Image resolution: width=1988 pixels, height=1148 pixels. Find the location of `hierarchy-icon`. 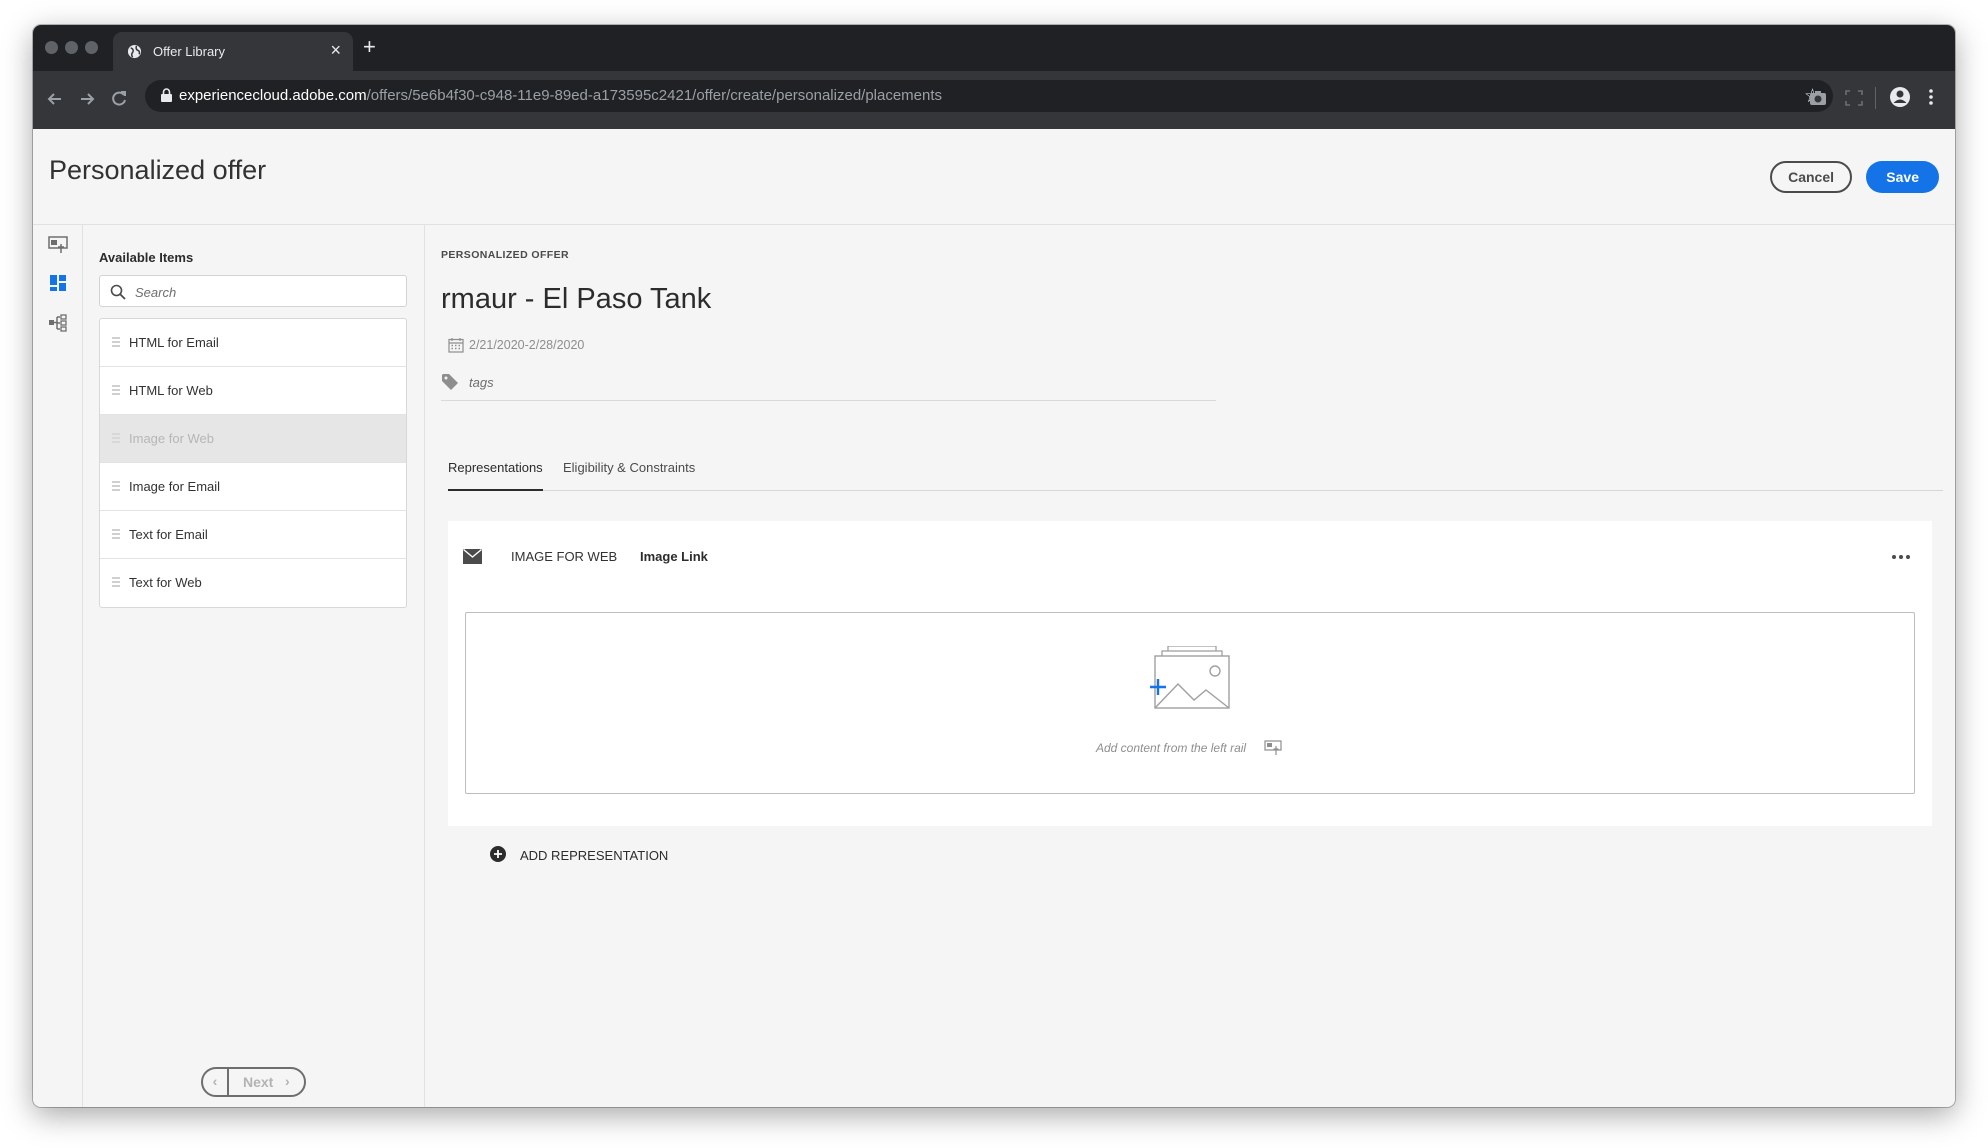

hierarchy-icon is located at coordinates (58, 323).